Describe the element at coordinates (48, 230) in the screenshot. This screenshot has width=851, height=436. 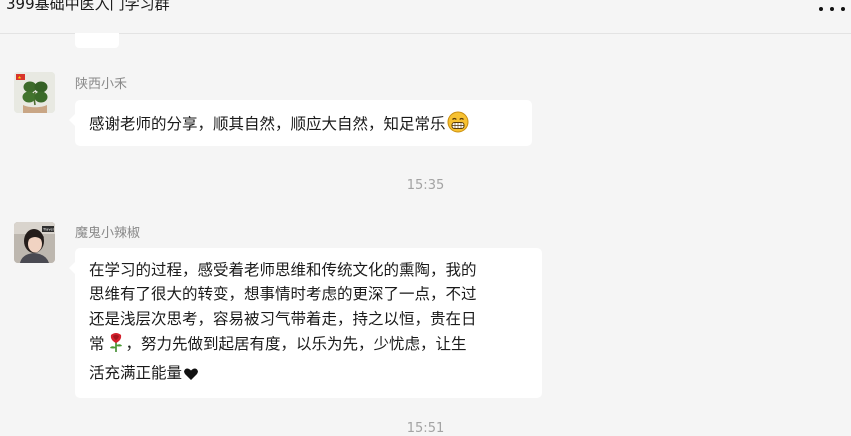
I see `svg-text: Travel` at that location.